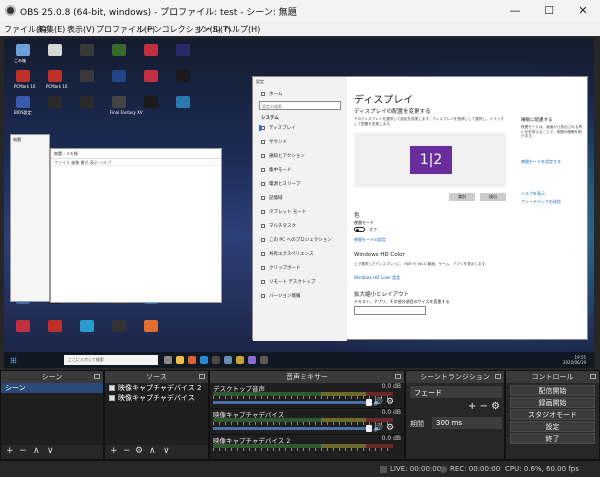 This screenshot has width=600, height=477. I want to click on sources-title: ソース, so click(156, 377).